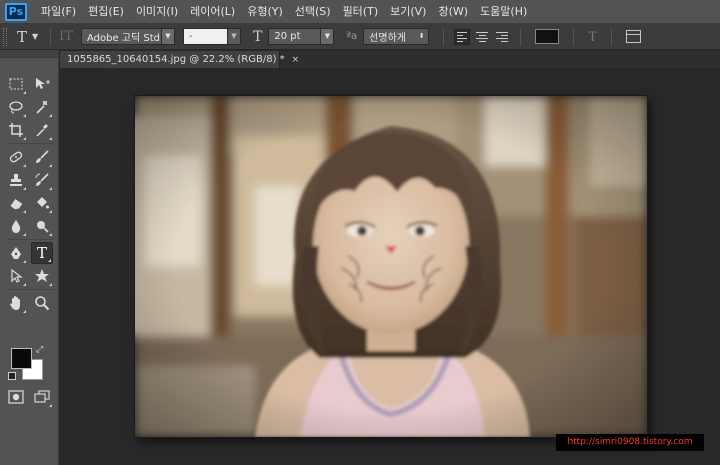  Describe the element at coordinates (16, 11) in the screenshot. I see `photoshop-logo-icon: Ps` at that location.